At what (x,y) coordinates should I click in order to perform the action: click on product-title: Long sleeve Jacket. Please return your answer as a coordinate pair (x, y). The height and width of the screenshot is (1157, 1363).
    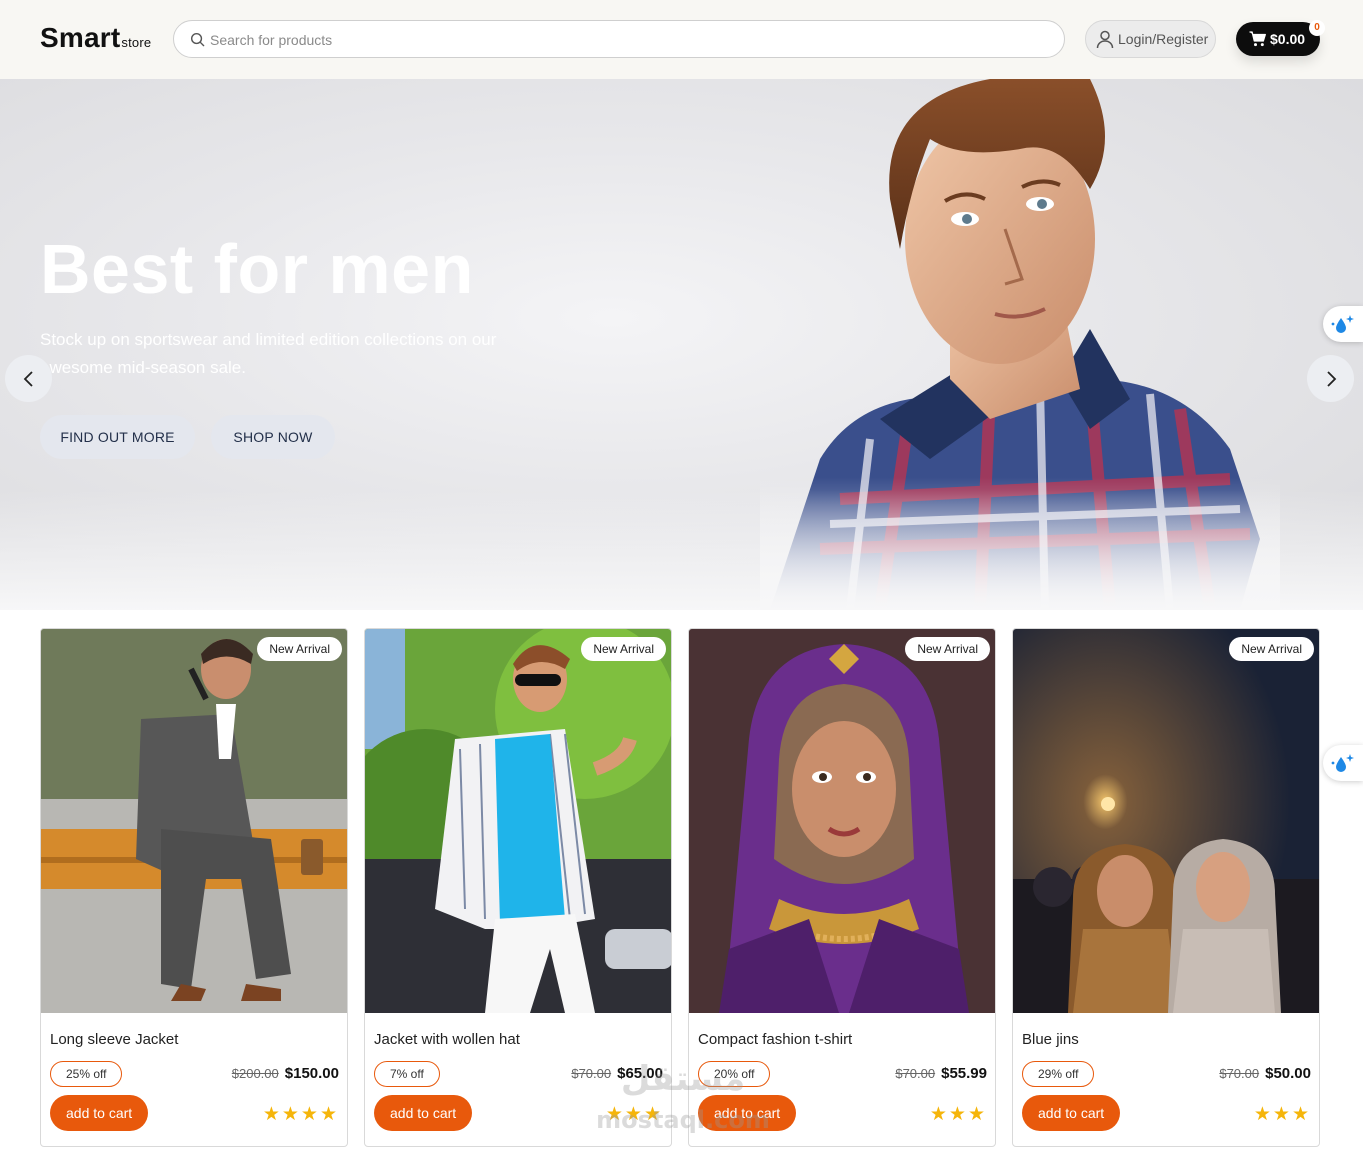
    Looking at the image, I should click on (114, 1039).